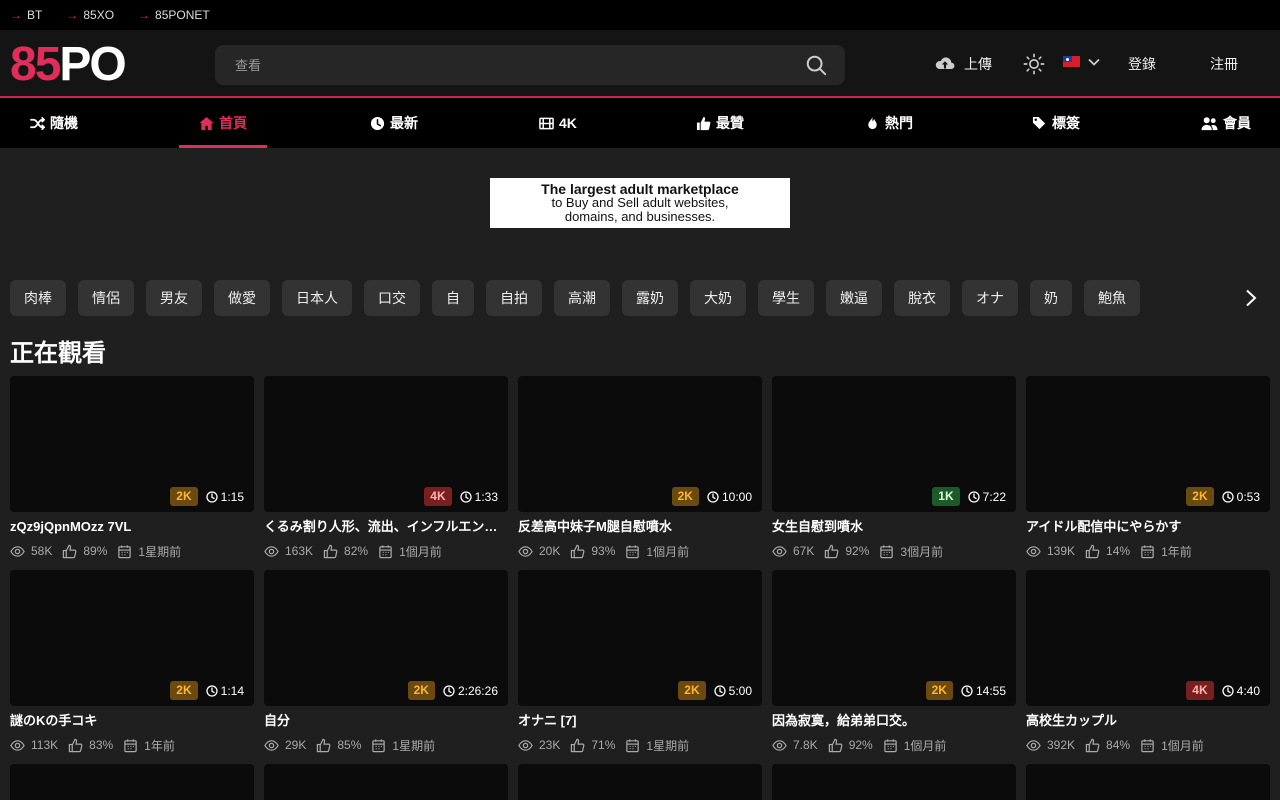 The height and width of the screenshot is (800, 1280). What do you see at coordinates (132, 444) in the screenshot?
I see `video-thumbnail: 2K 1:15` at bounding box center [132, 444].